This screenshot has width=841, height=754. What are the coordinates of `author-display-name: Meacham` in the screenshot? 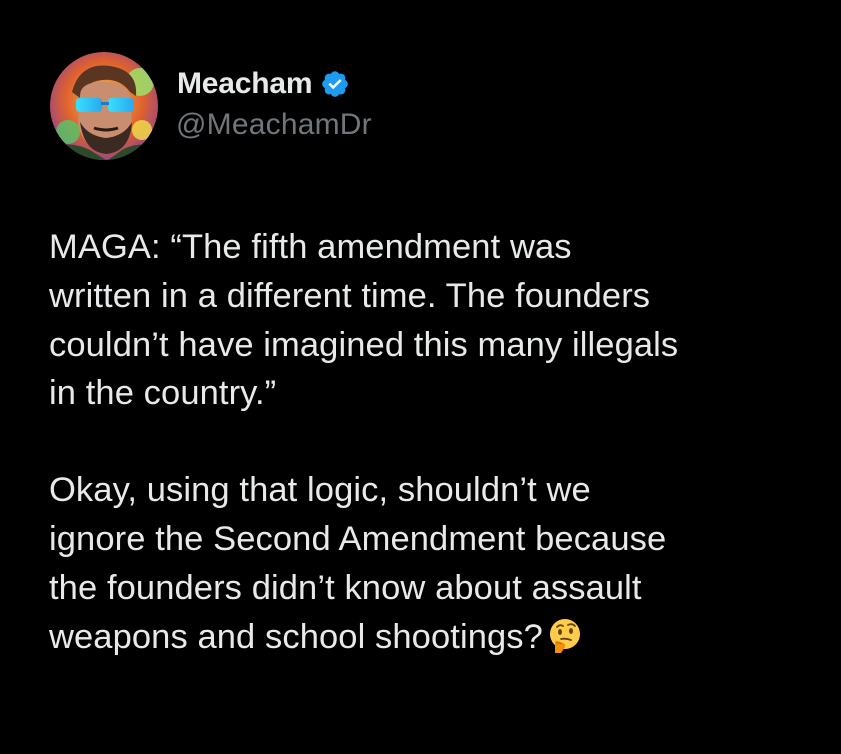 It's located at (245, 84).